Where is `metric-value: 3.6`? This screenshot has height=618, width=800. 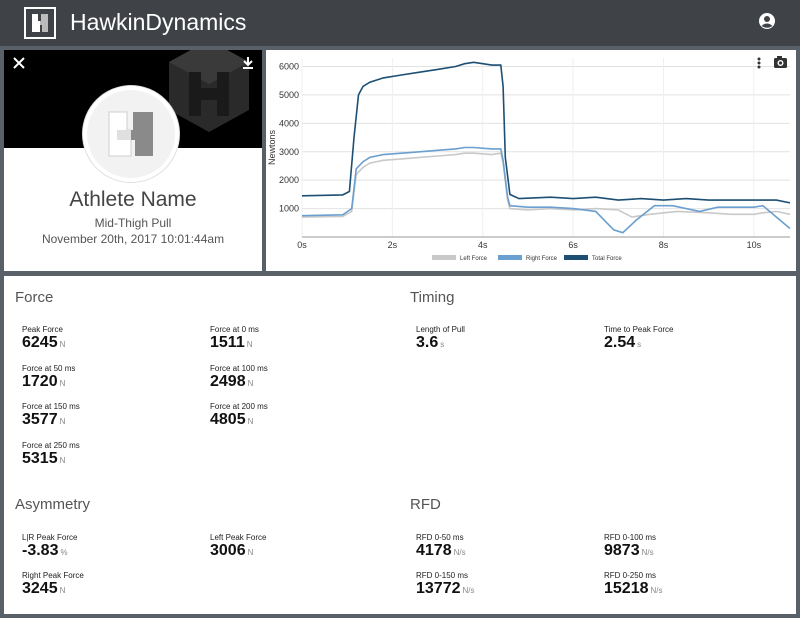
metric-value: 3.6 is located at coordinates (427, 342).